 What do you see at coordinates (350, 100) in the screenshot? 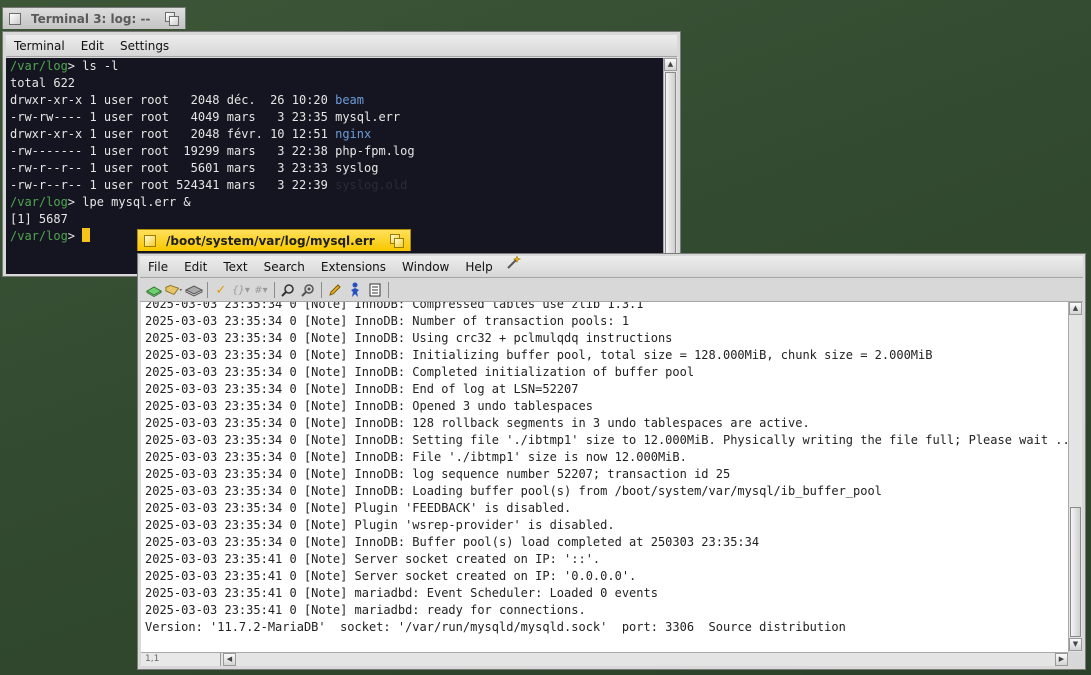
I see `directory-name: beam` at bounding box center [350, 100].